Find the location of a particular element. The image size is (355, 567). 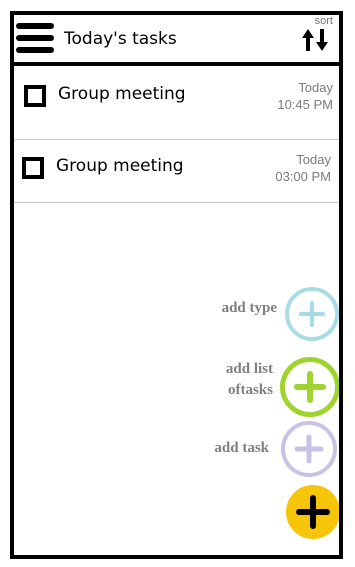

task-time: 03:00 PM is located at coordinates (303, 176).